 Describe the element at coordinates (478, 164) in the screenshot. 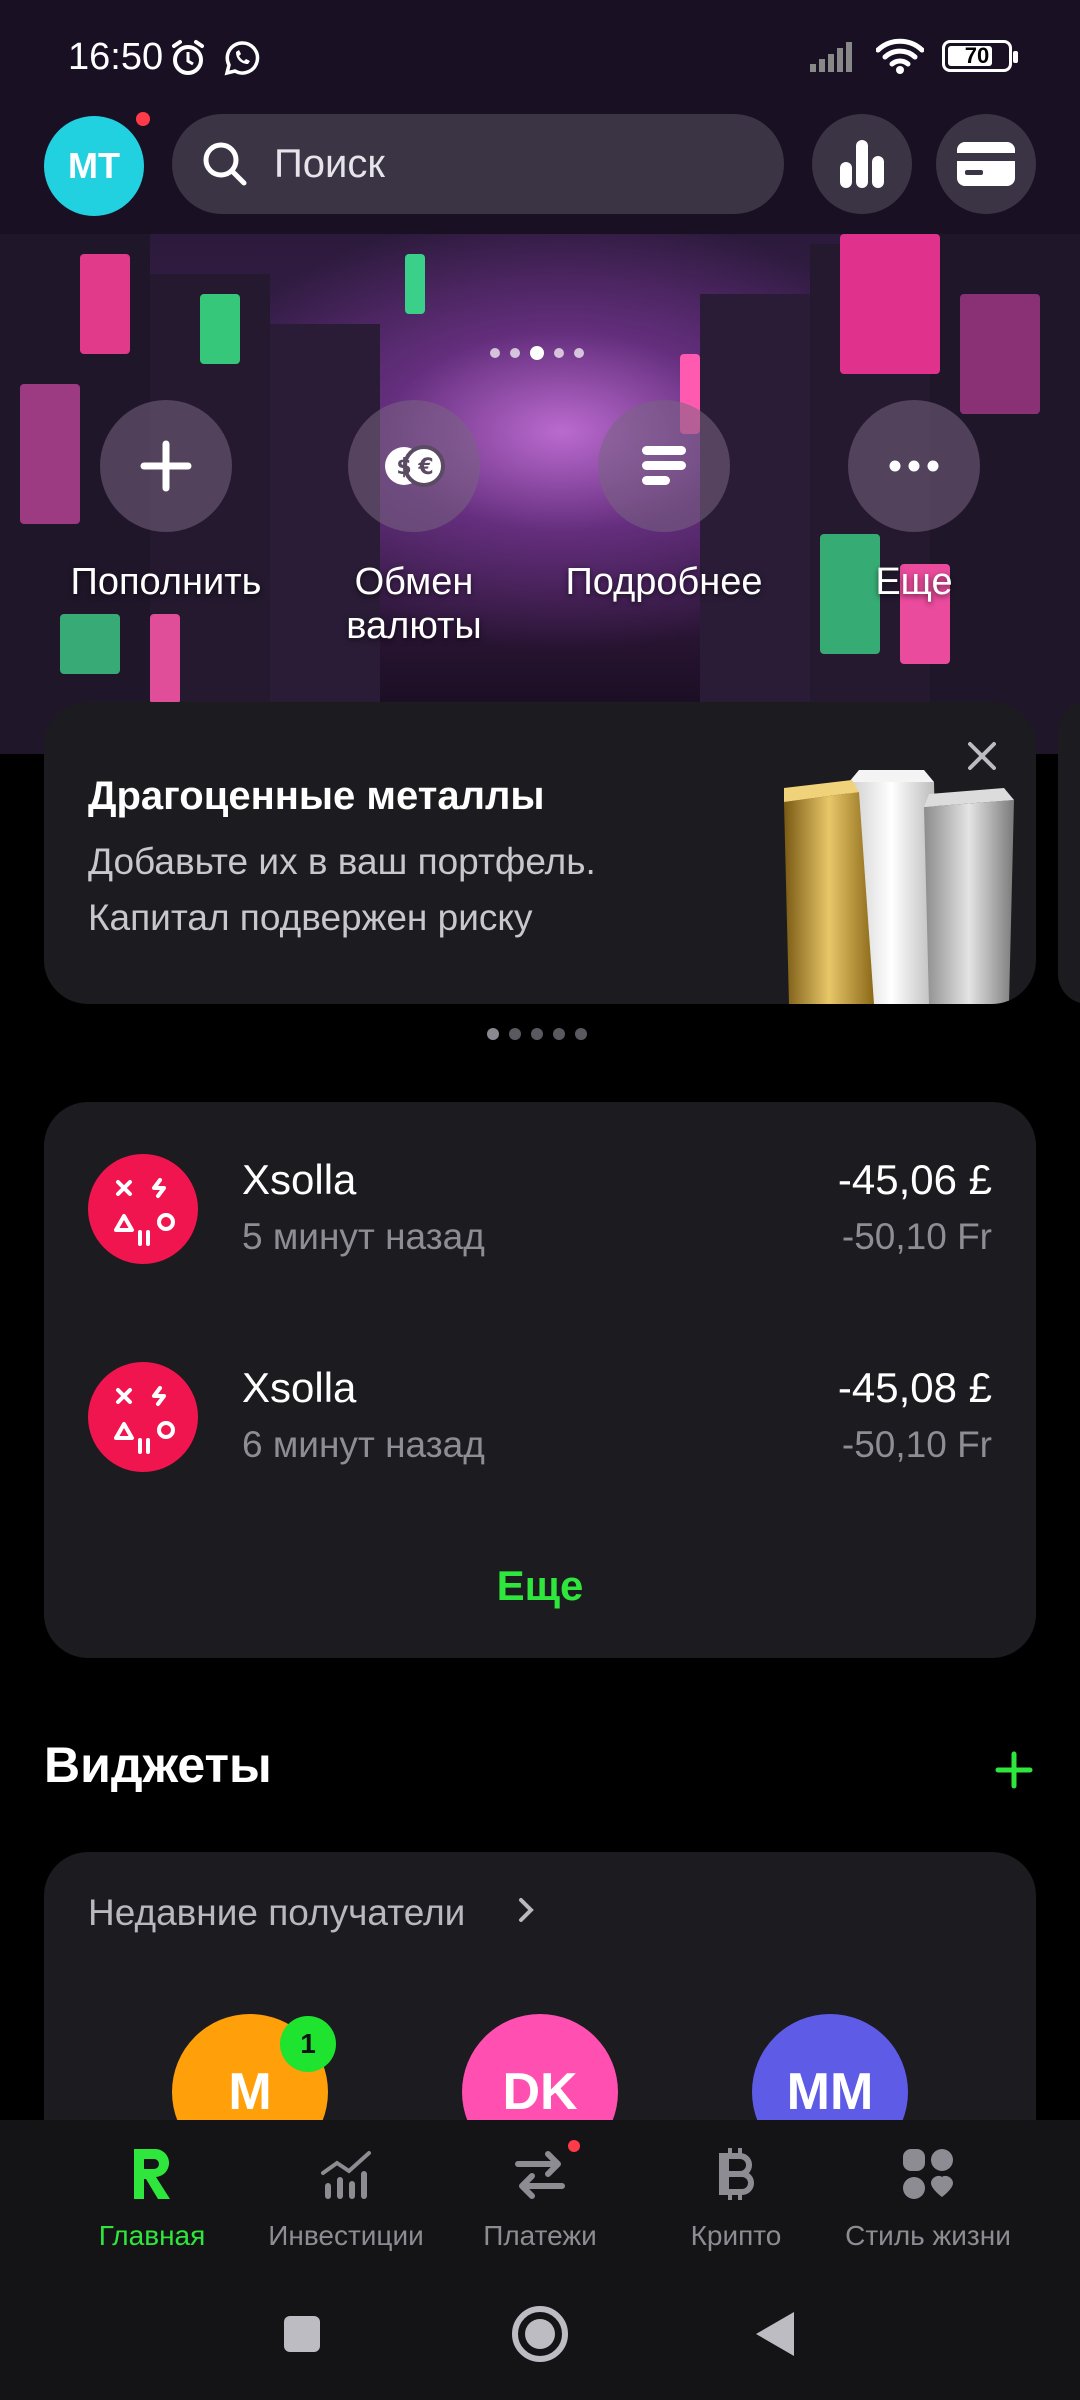

I see `search-input: Поиск` at that location.